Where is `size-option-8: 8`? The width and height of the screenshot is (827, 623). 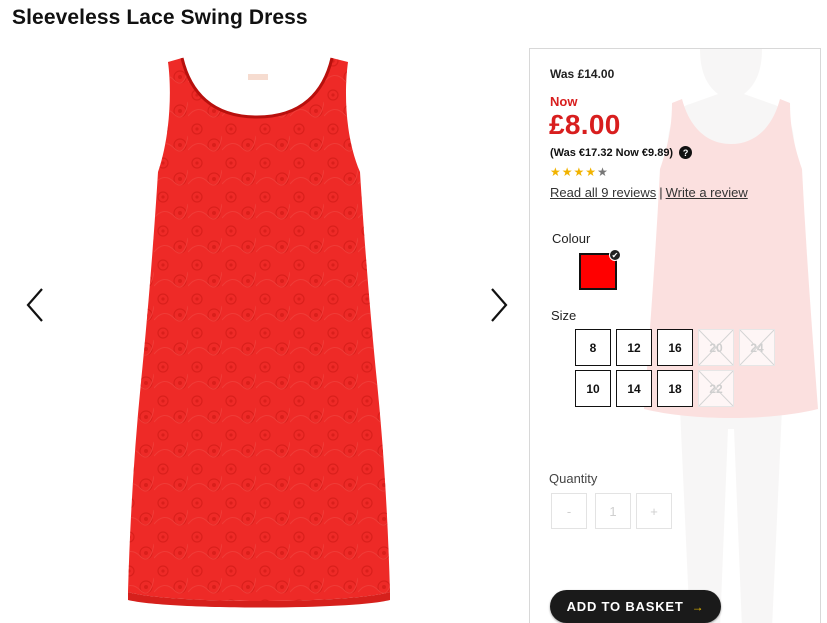
size-option-8: 8 is located at coordinates (593, 347).